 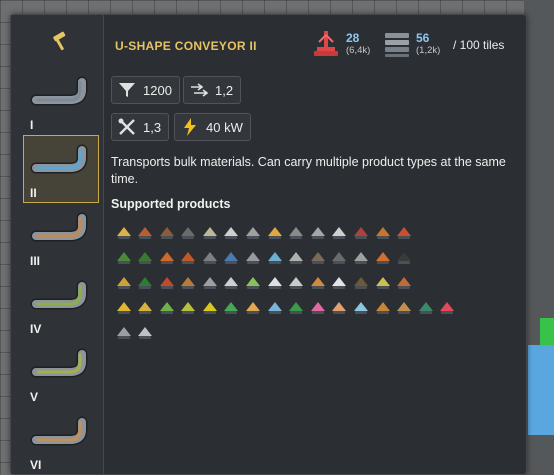 What do you see at coordinates (60, 42) in the screenshot?
I see `hammer-icon` at bounding box center [60, 42].